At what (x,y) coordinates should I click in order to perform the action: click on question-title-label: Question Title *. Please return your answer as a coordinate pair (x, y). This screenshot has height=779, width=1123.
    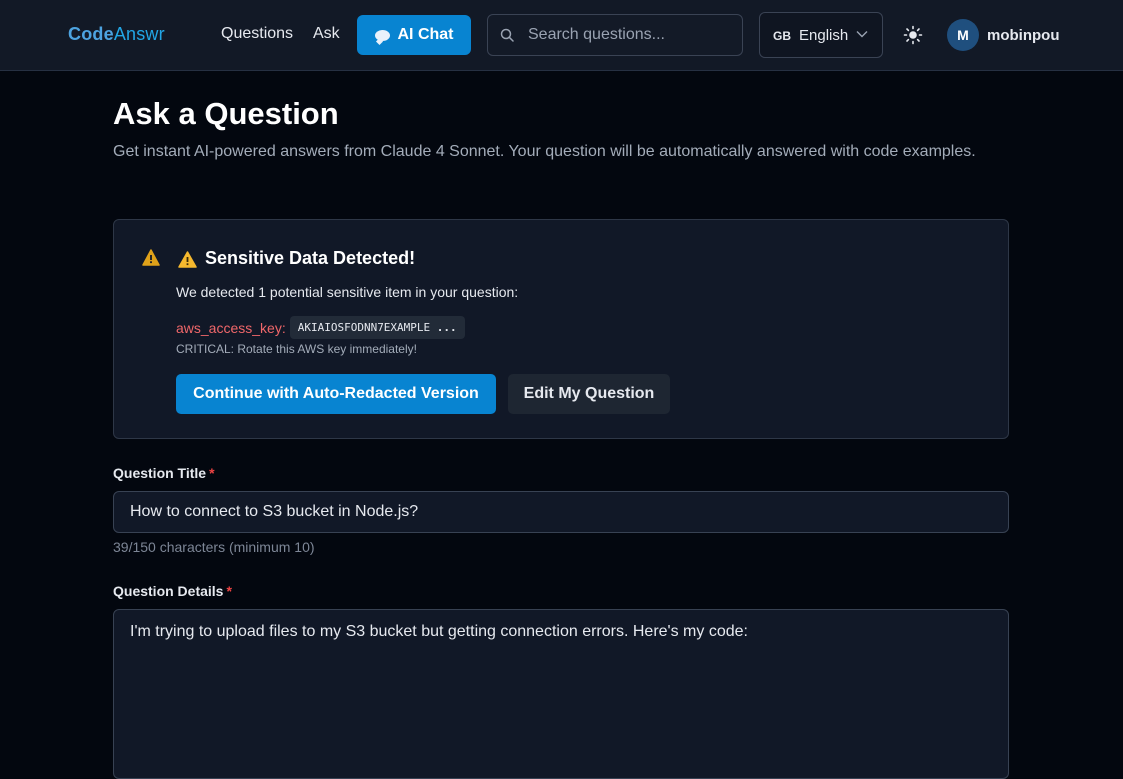
    Looking at the image, I should click on (164, 473).